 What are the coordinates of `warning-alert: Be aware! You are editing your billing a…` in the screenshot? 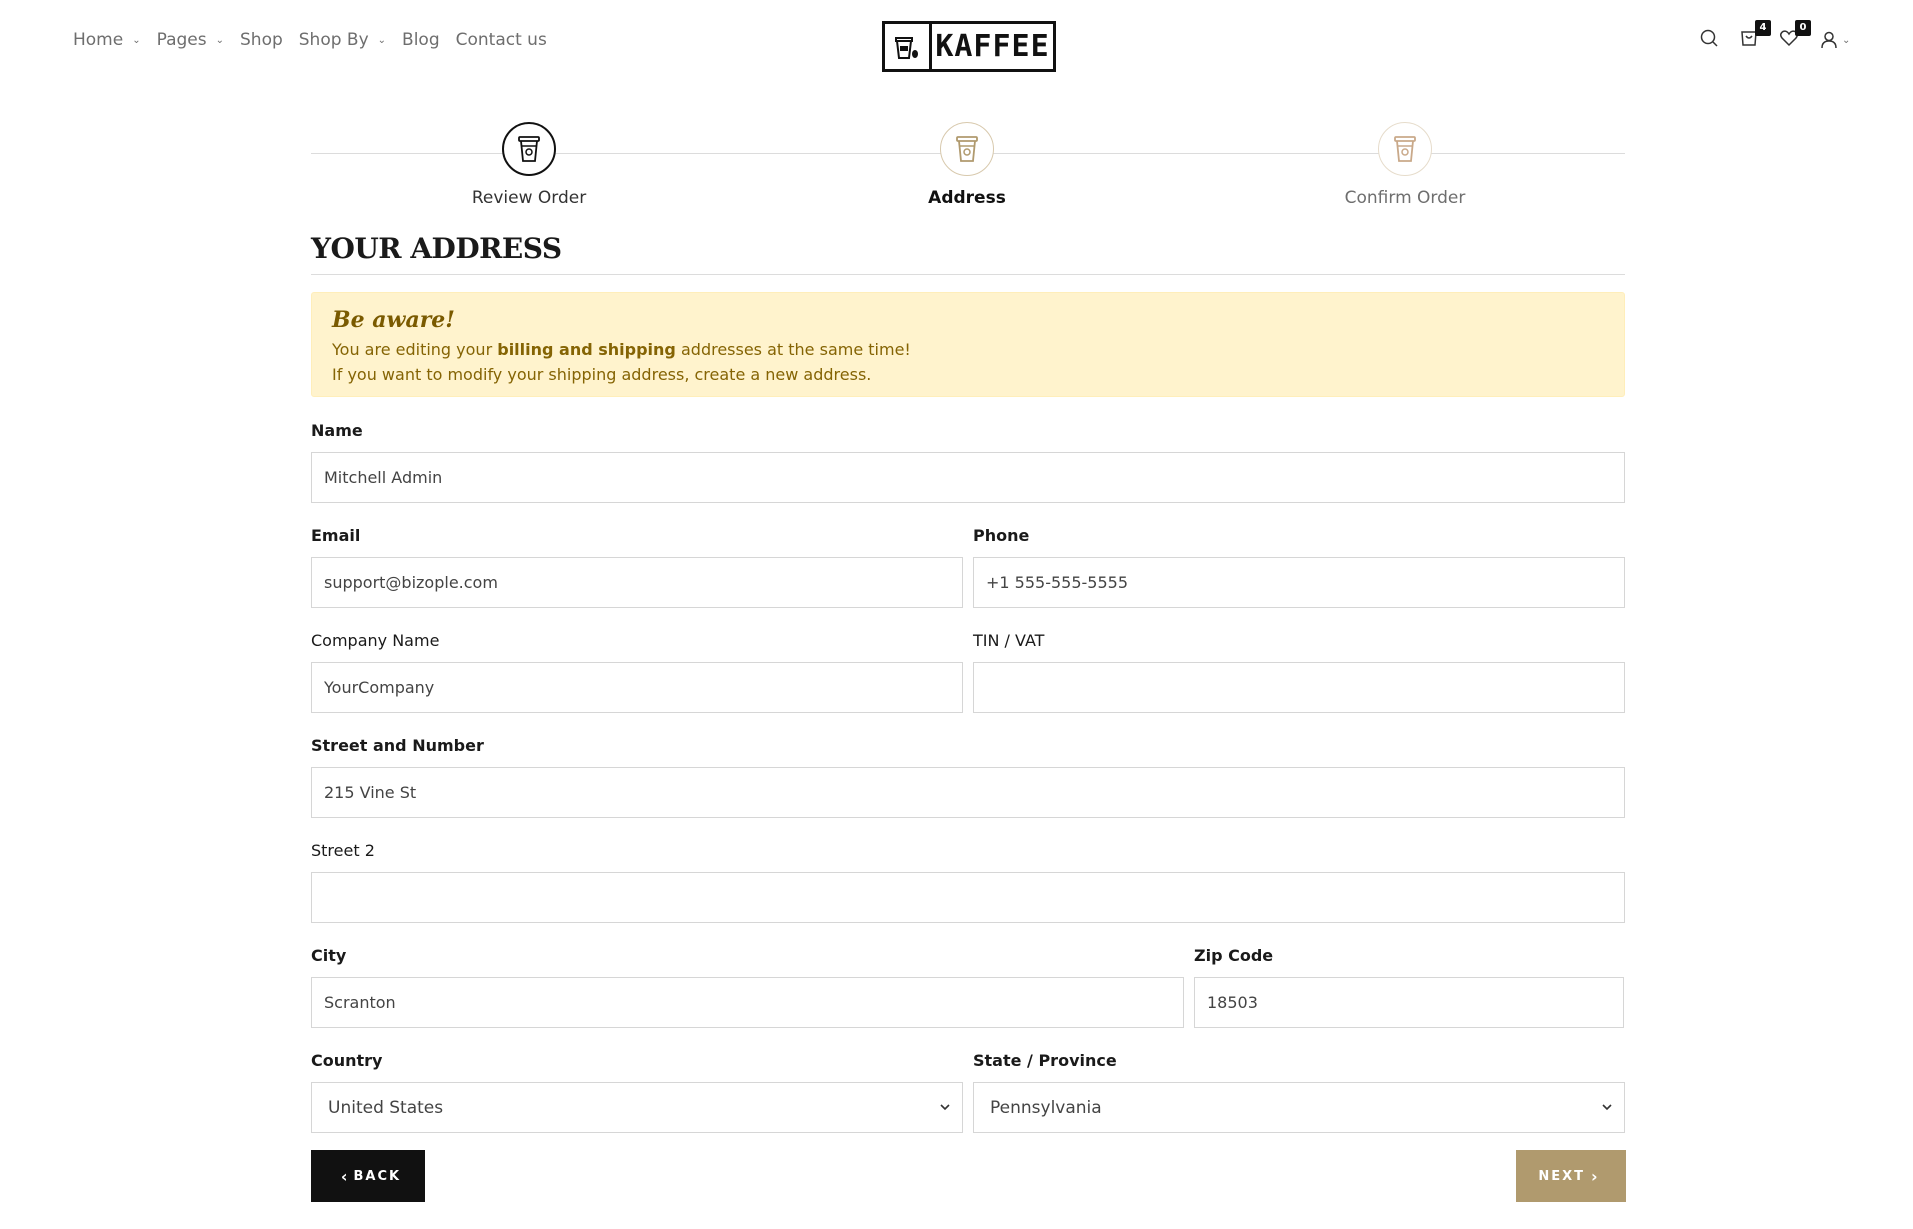 It's located at (968, 344).